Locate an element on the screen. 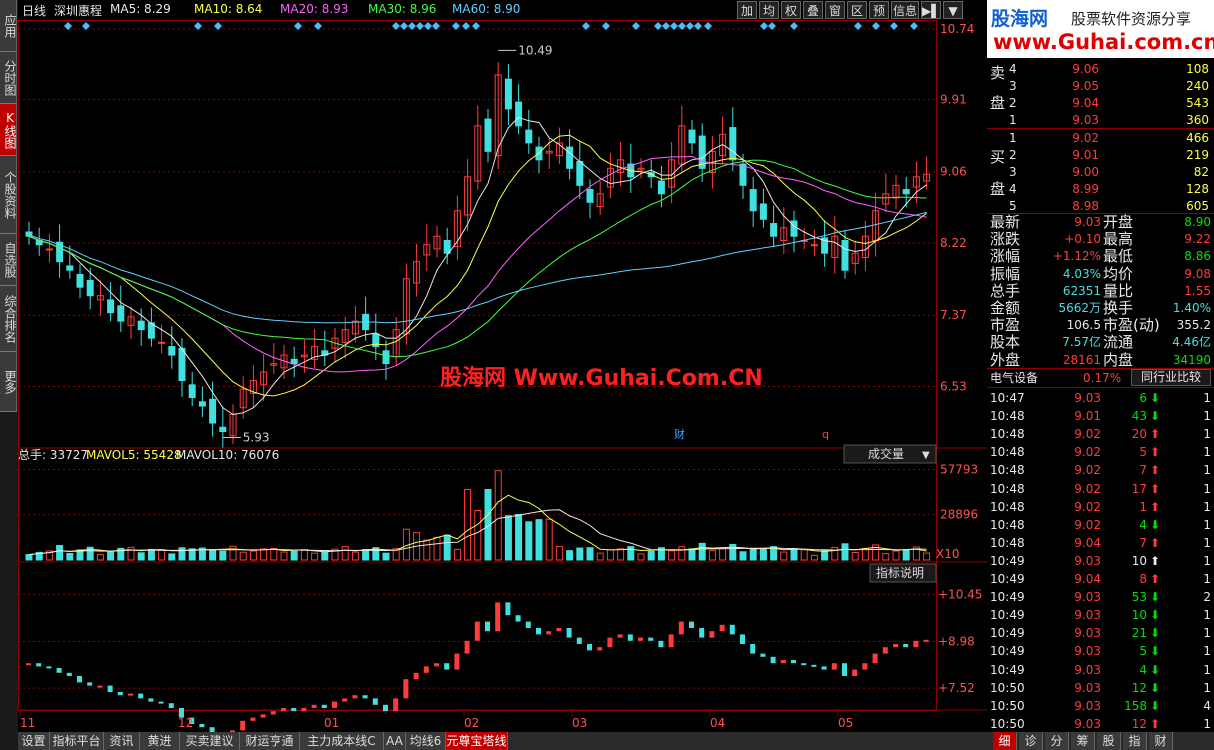 This screenshot has width=1214, height=750. indicator-tab-7: AA is located at coordinates (395, 741).